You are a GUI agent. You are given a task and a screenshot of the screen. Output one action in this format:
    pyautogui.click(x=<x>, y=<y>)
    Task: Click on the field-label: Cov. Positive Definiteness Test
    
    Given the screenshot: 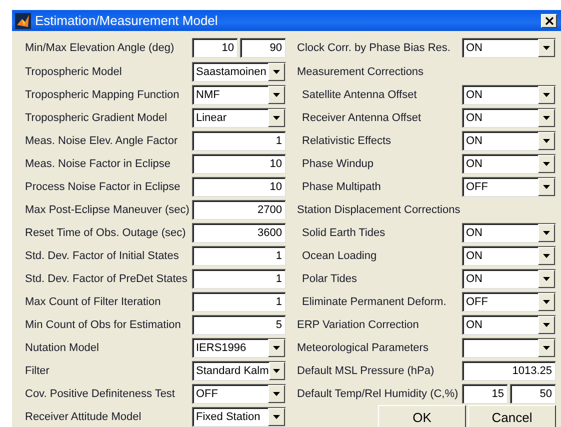 What is the action you would take?
    pyautogui.click(x=100, y=394)
    